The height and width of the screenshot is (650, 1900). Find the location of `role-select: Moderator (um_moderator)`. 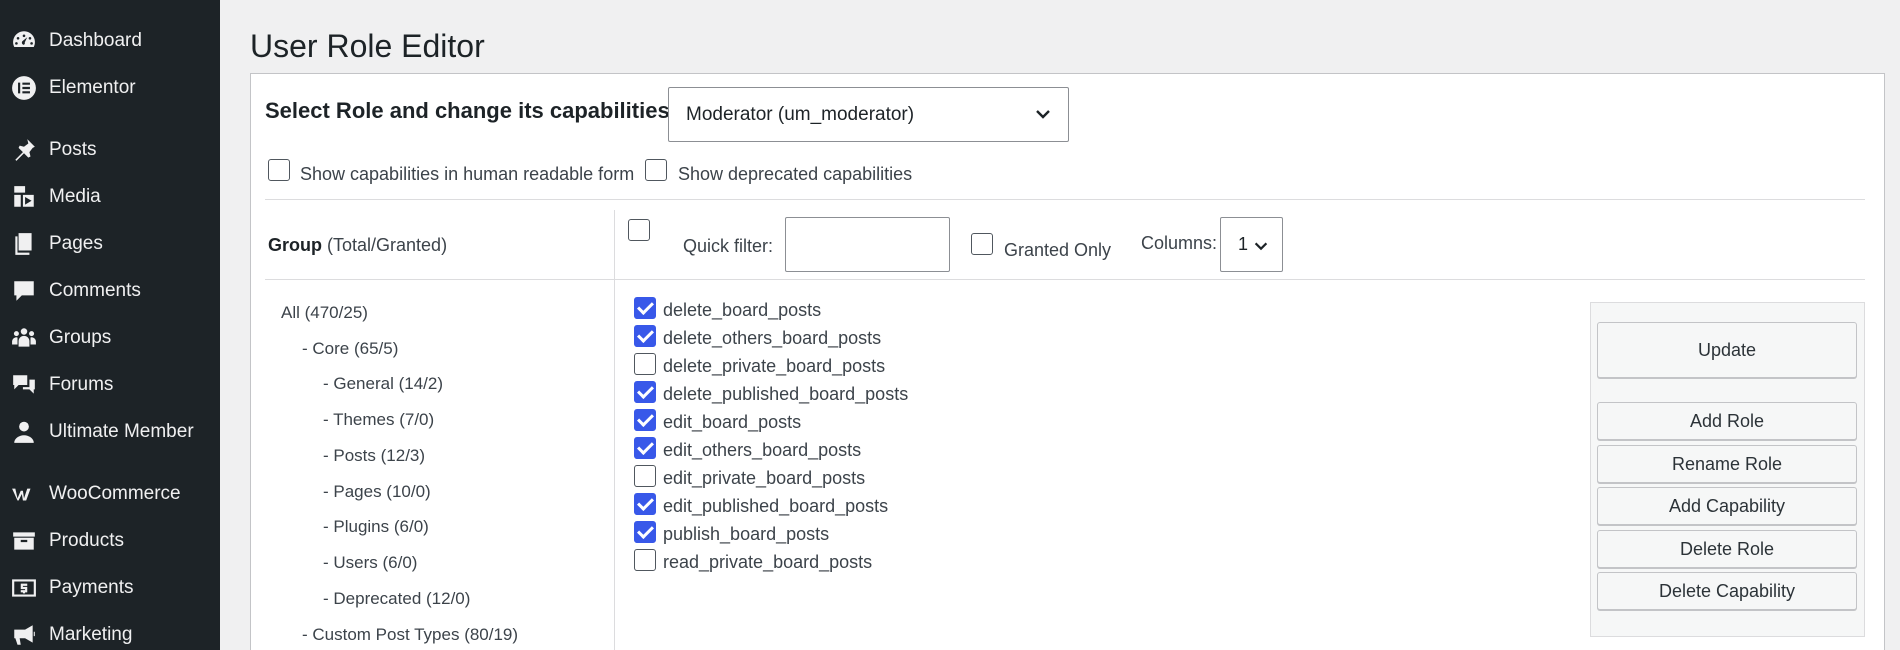

role-select: Moderator (um_moderator) is located at coordinates (868, 114).